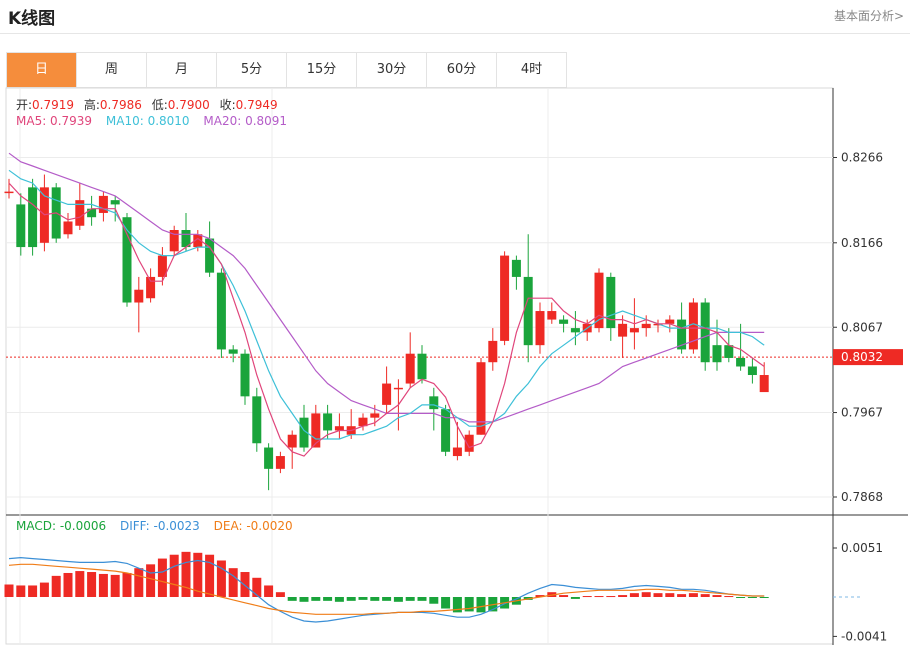 This screenshot has height=645, width=910. I want to click on ma20-label: MA20: 0.8091, so click(245, 121).